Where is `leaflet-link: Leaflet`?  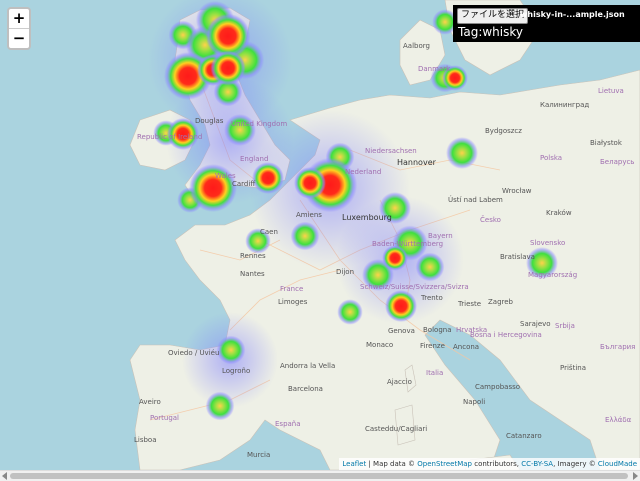 leaflet-link: Leaflet is located at coordinates (354, 464).